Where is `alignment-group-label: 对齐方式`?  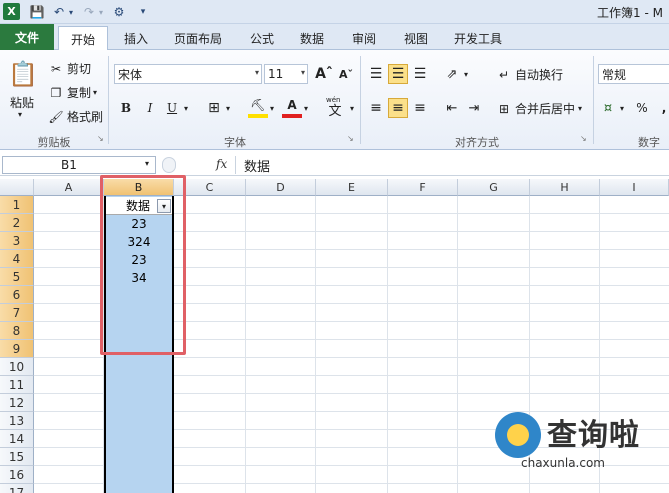 alignment-group-label: 对齐方式 is located at coordinates (477, 142).